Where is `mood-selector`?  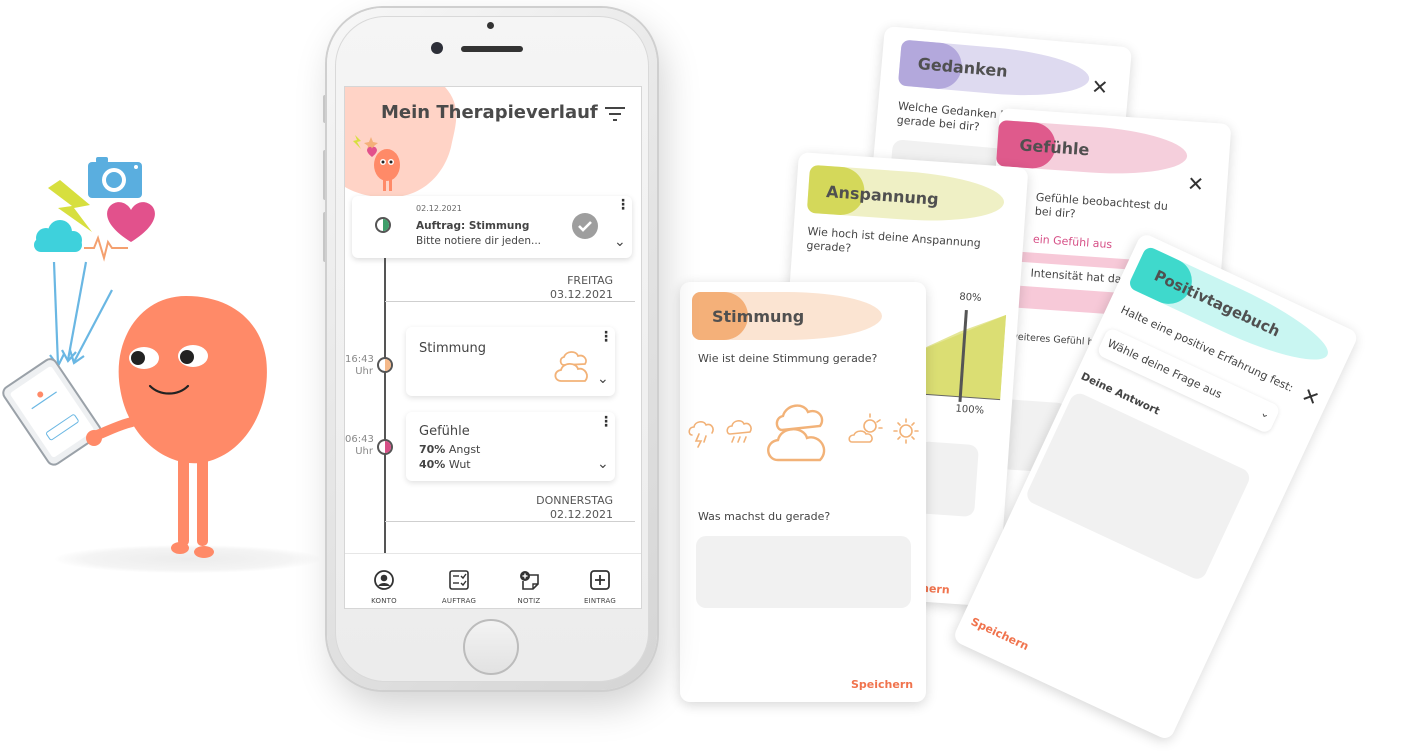
mood-selector is located at coordinates (806, 429).